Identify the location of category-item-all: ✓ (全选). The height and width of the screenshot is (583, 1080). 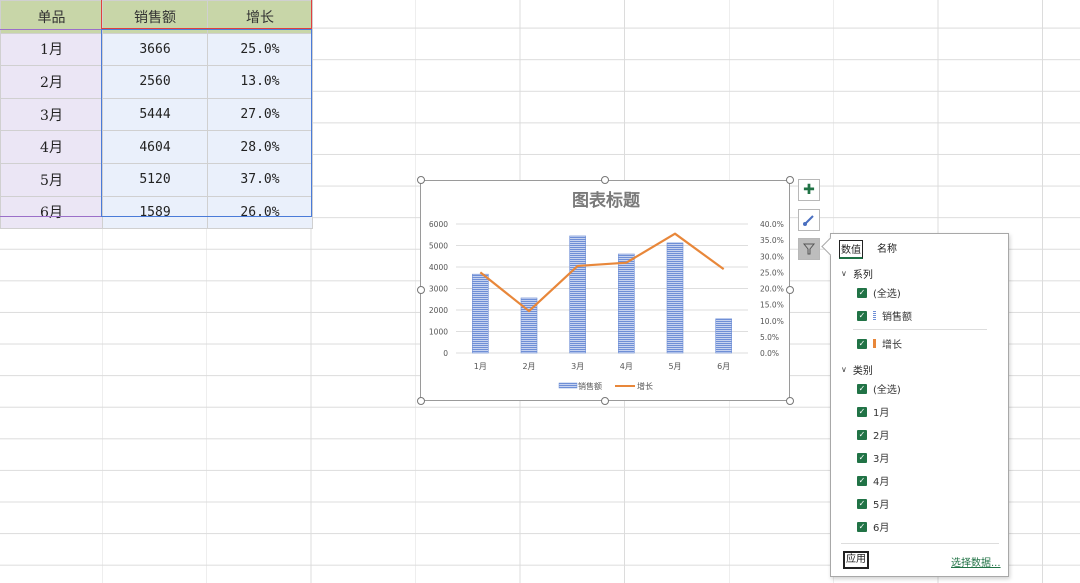
(879, 388).